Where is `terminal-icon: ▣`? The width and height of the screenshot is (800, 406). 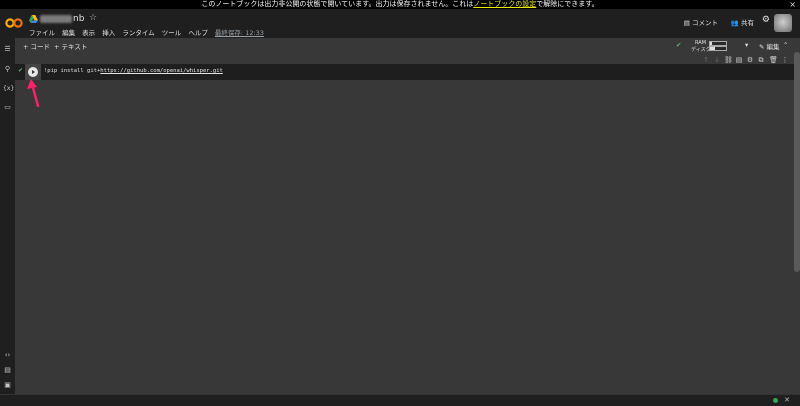 terminal-icon: ▣ is located at coordinates (7, 385).